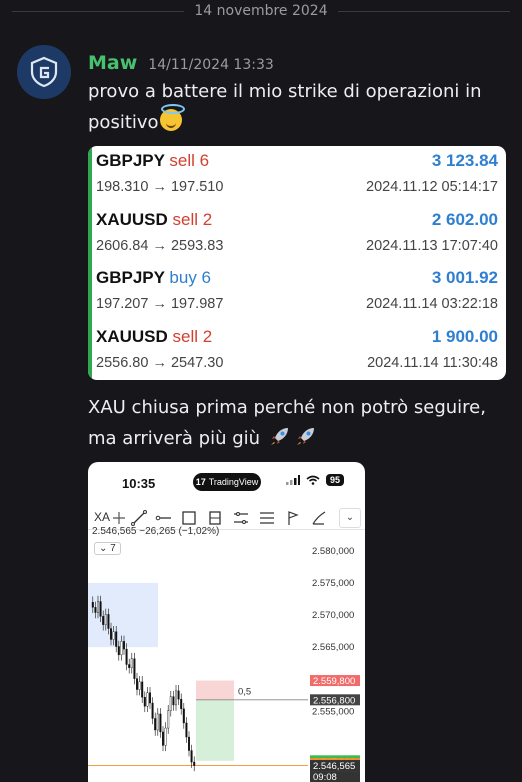  Describe the element at coordinates (333, 583) in the screenshot. I see `y-tick-label: 2.575,000` at that location.